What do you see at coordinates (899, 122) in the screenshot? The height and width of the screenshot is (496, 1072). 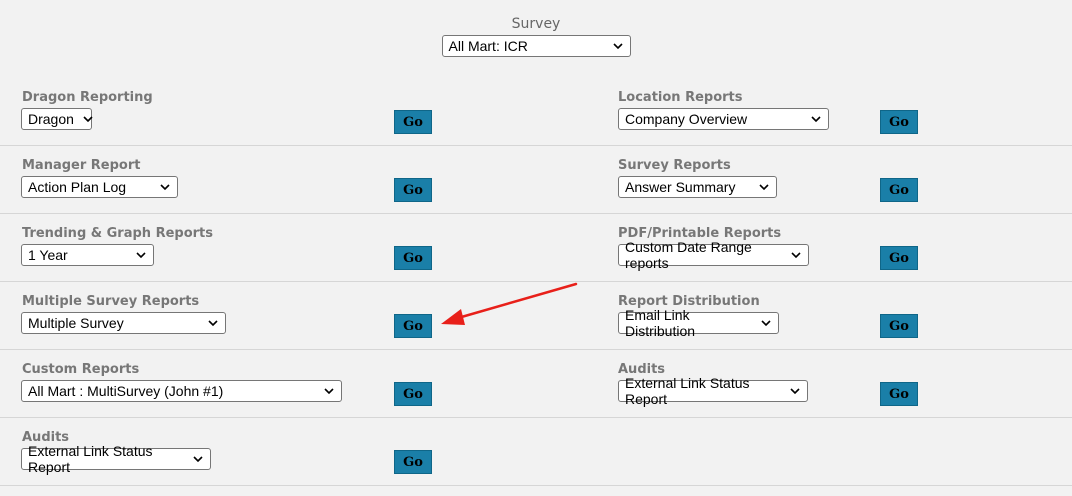 I see `location-reports-go-button: Go` at bounding box center [899, 122].